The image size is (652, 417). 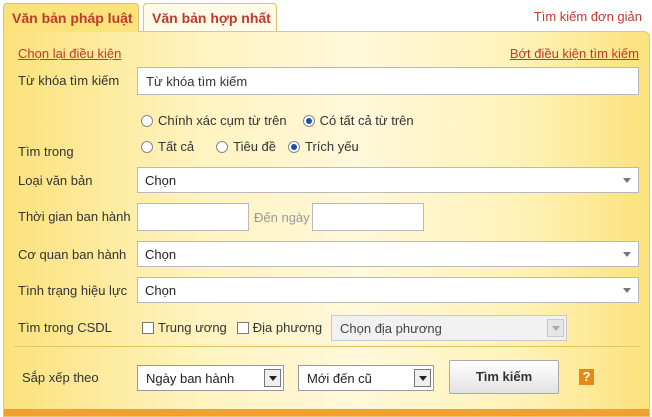 I want to click on help-icon: ?, so click(x=586, y=377).